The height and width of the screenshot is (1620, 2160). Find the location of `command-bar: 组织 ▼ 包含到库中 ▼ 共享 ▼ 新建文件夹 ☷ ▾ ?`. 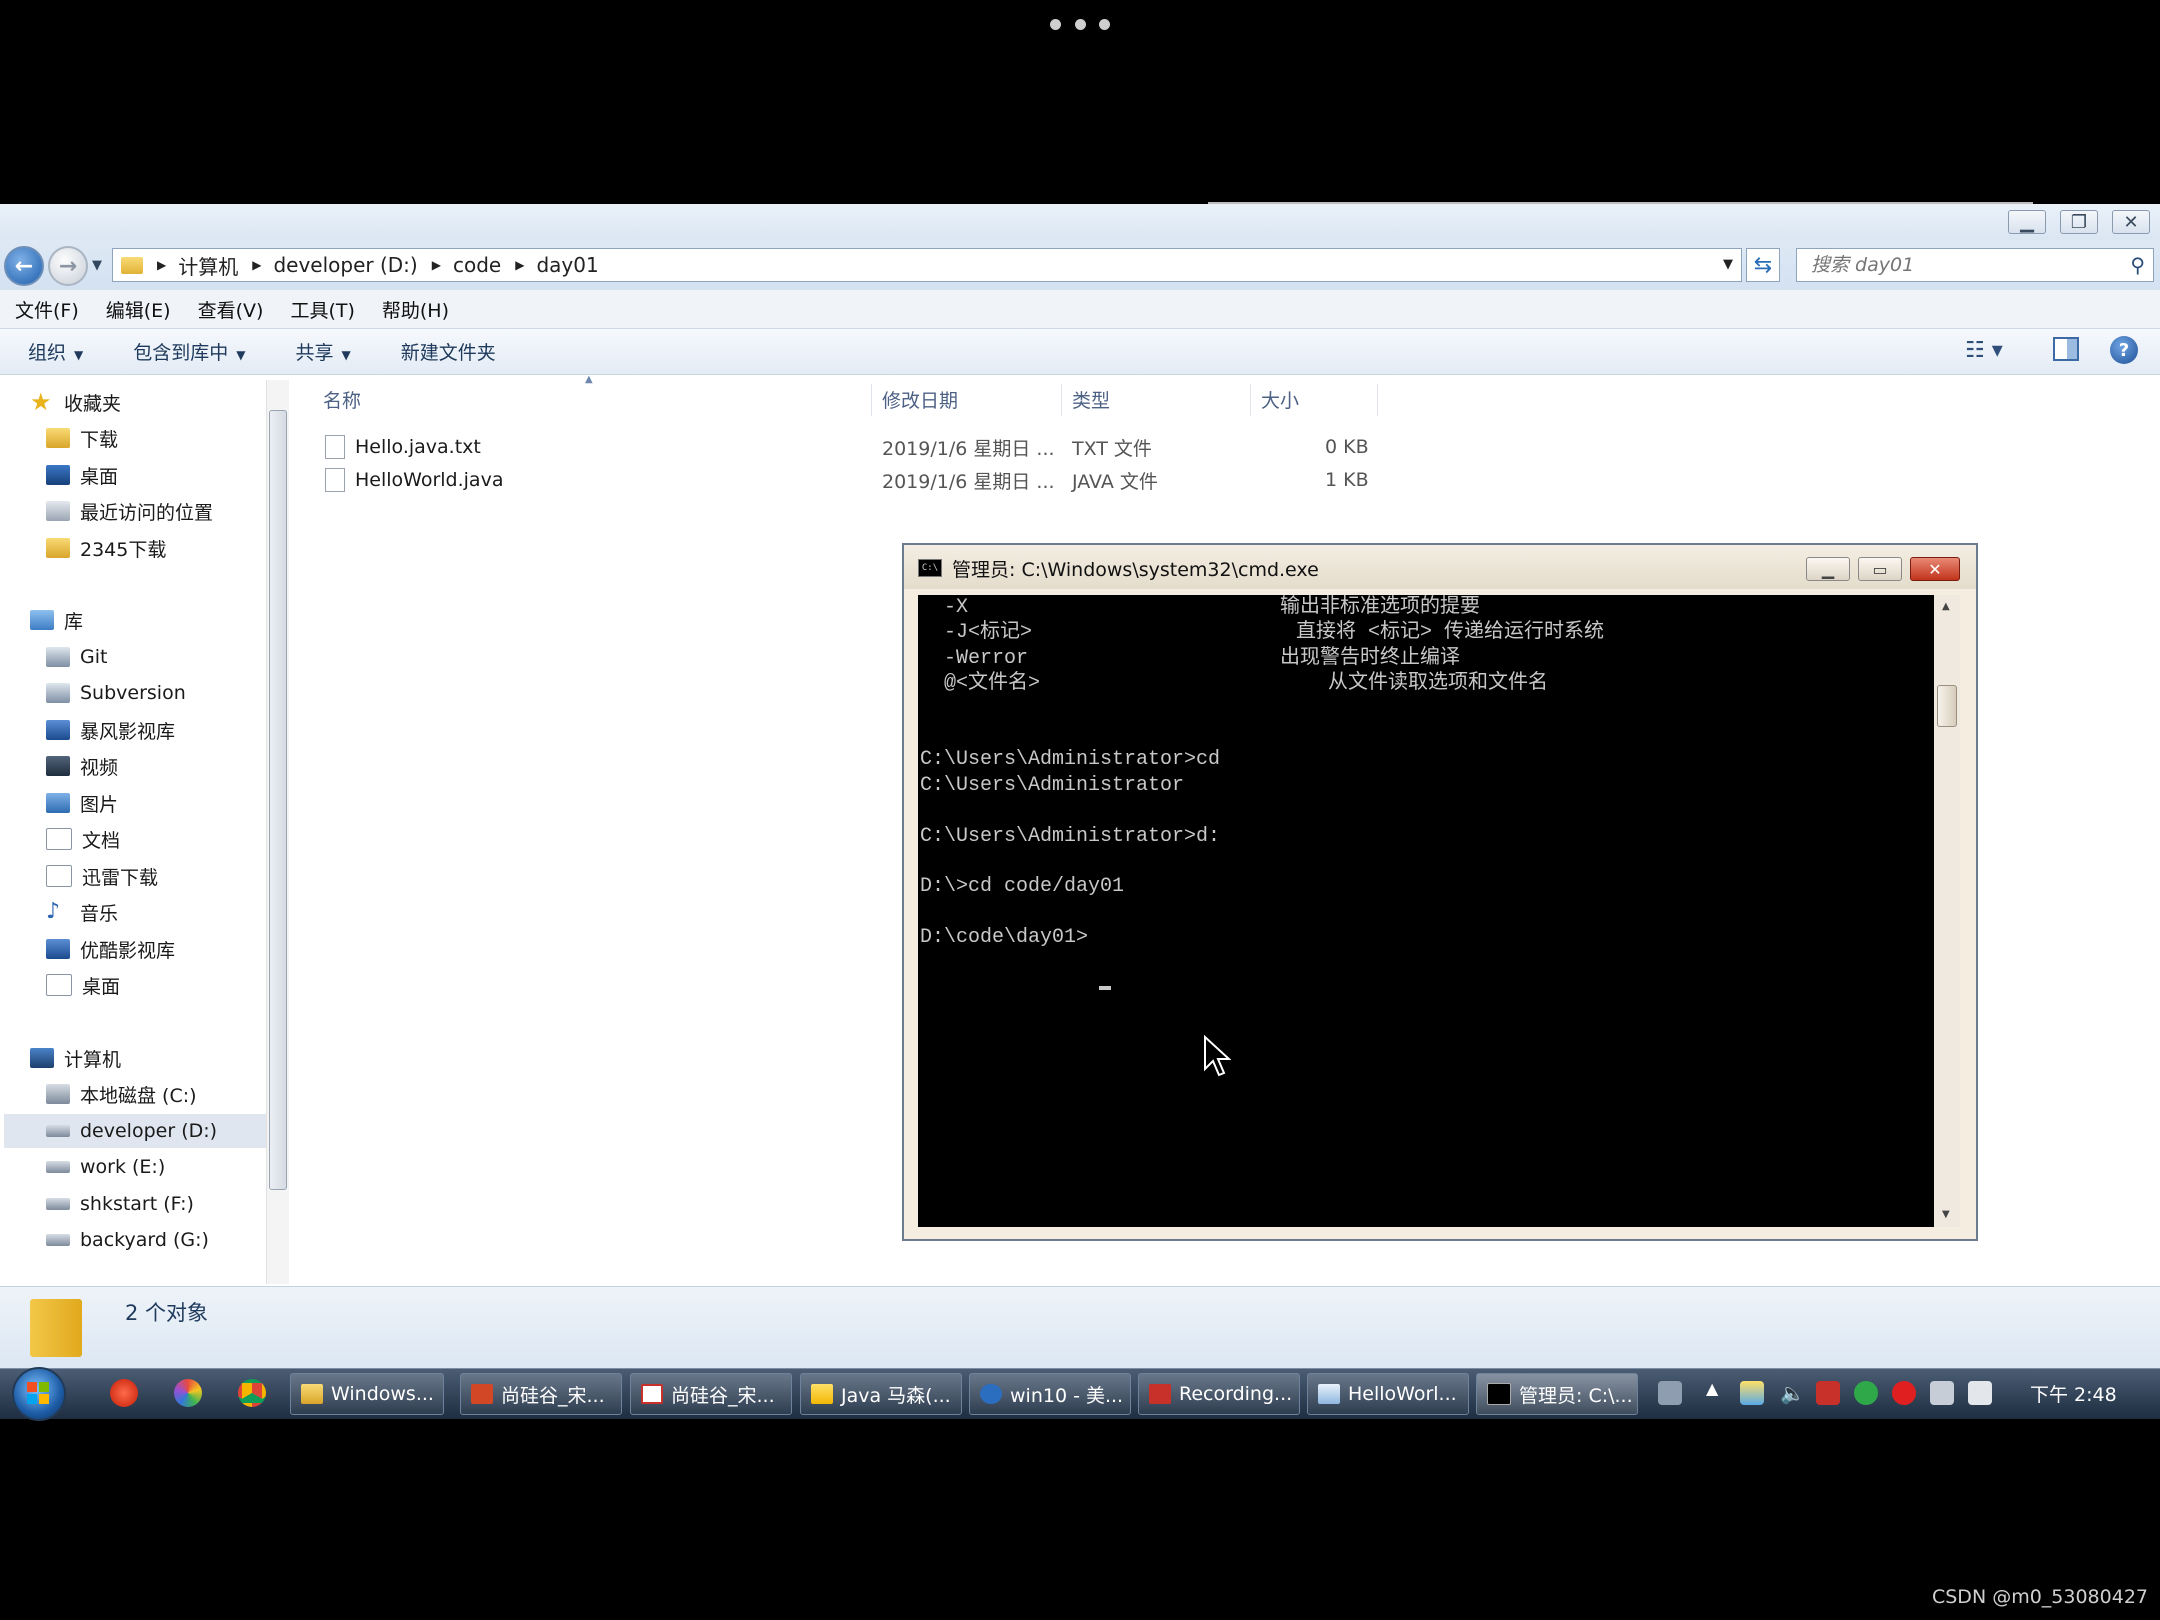

command-bar: 组织 ▼ 包含到库中 ▼ 共享 ▼ 新建文件夹 ☷ ▾ ? is located at coordinates (1080, 352).